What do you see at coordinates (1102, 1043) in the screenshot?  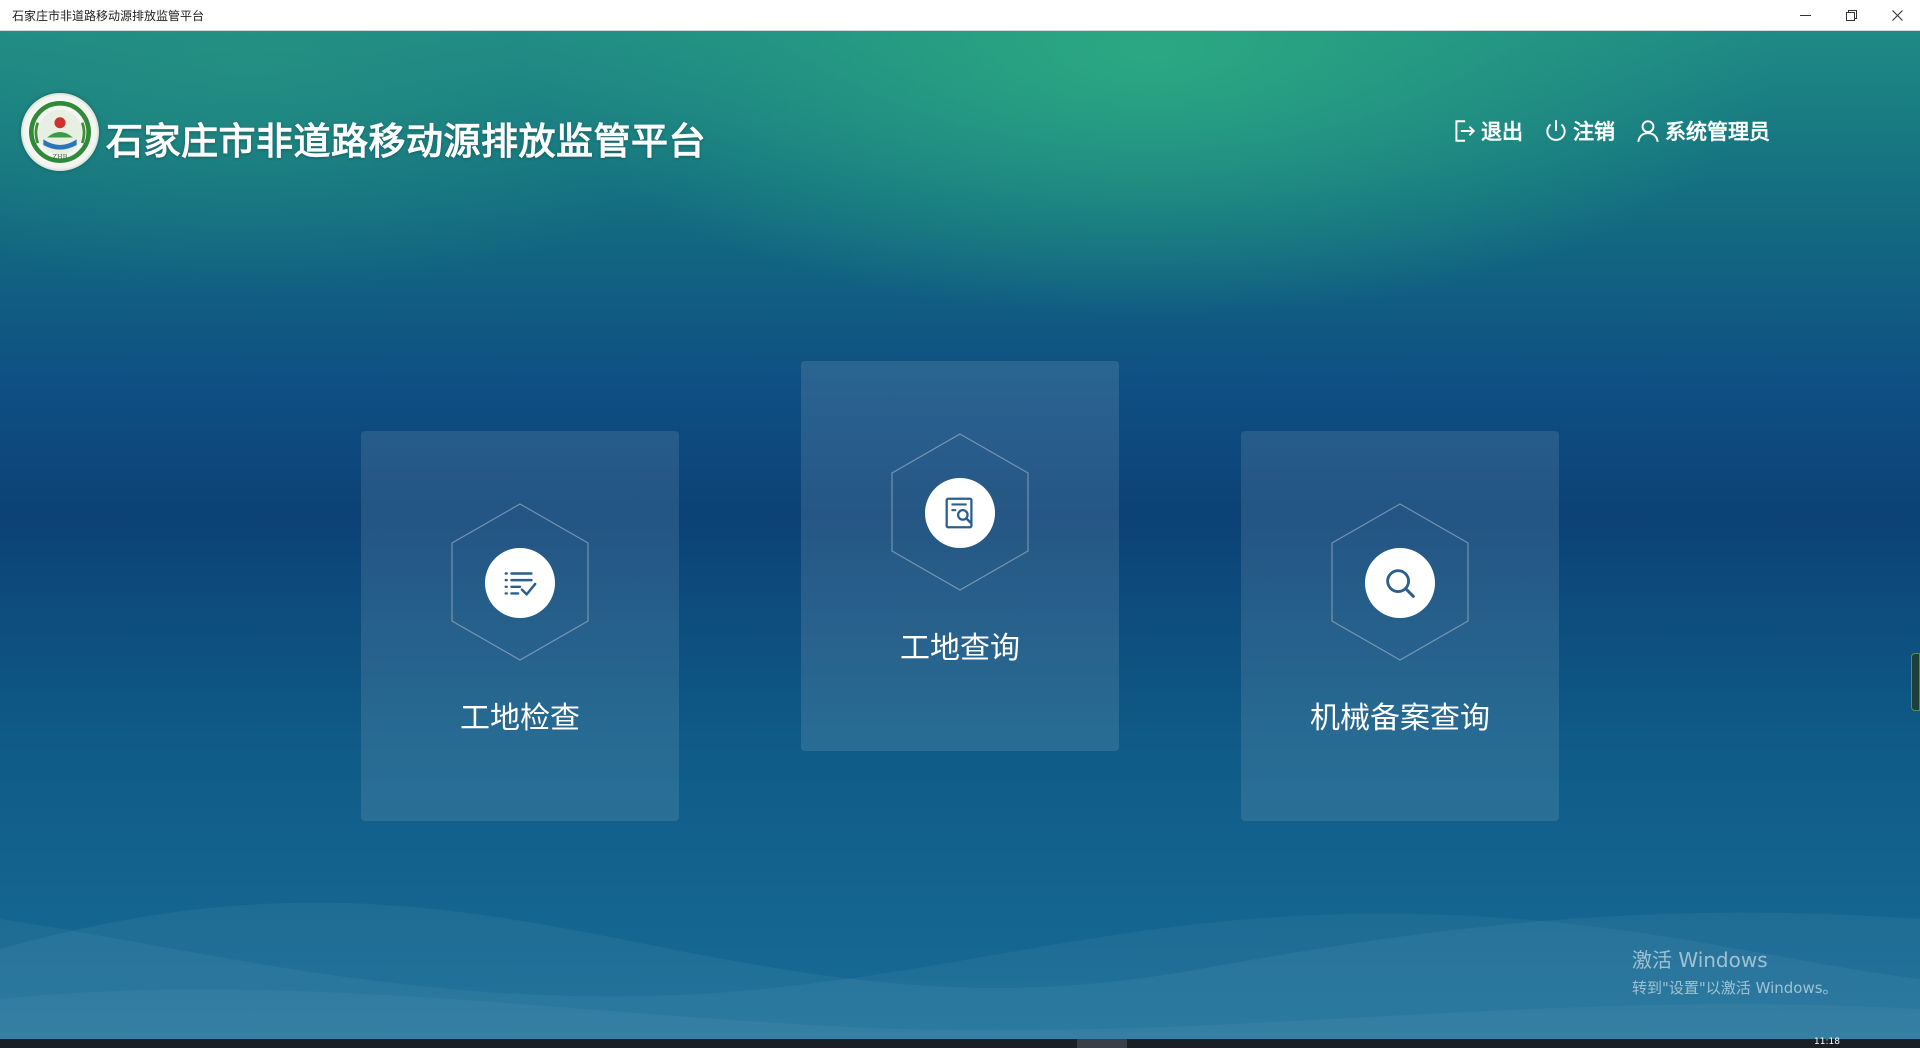 I see `taskbar-app-item` at bounding box center [1102, 1043].